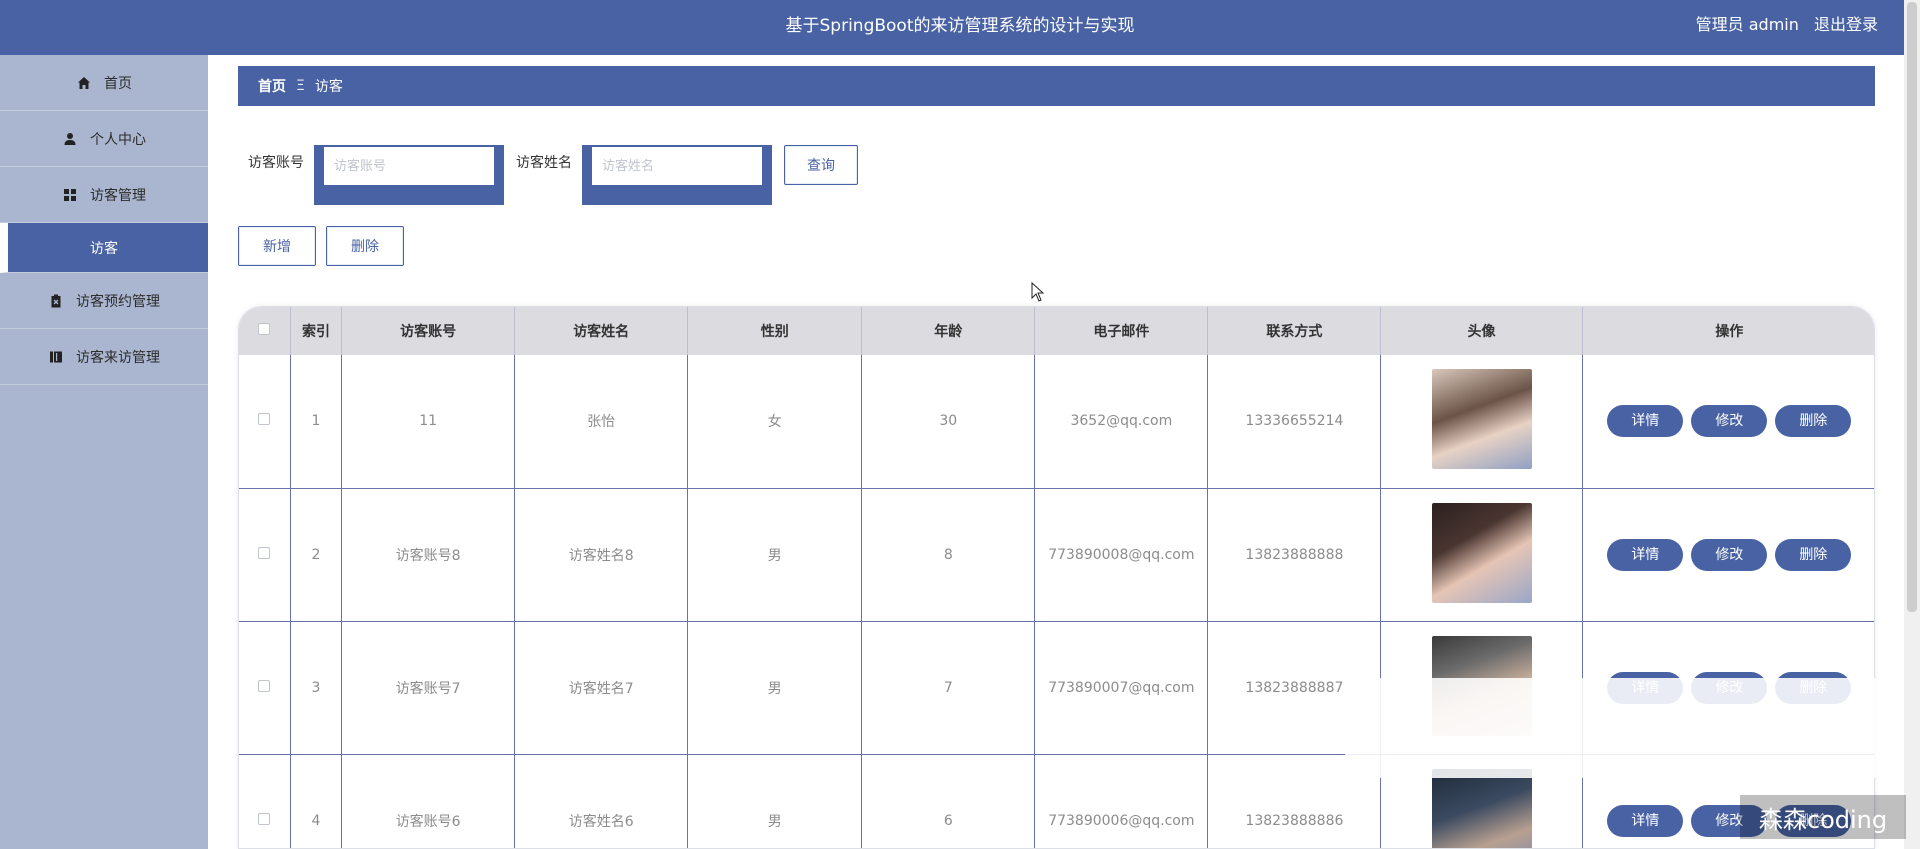 The width and height of the screenshot is (1920, 849). I want to click on cell-index: 3, so click(316, 688).